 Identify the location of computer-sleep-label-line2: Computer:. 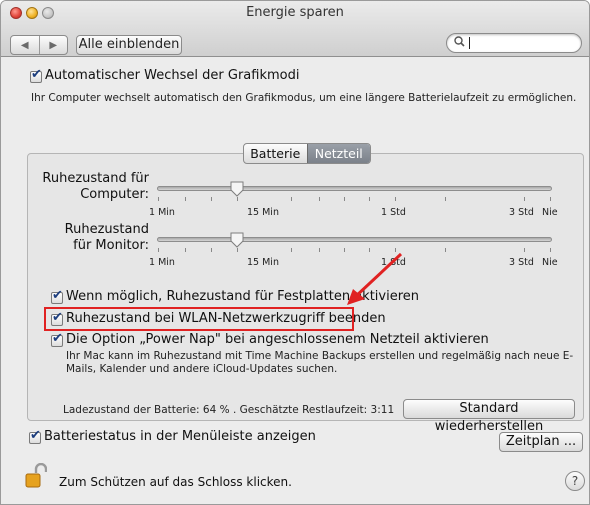
(114, 194).